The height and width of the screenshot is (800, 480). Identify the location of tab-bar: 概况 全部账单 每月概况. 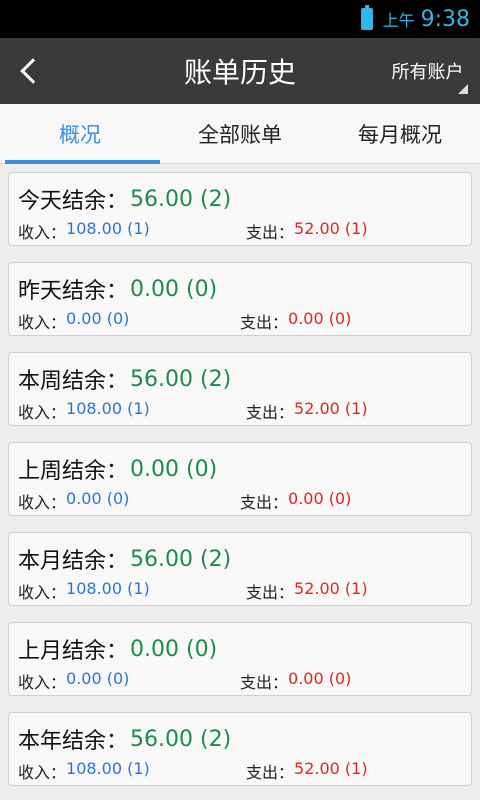
(240, 134).